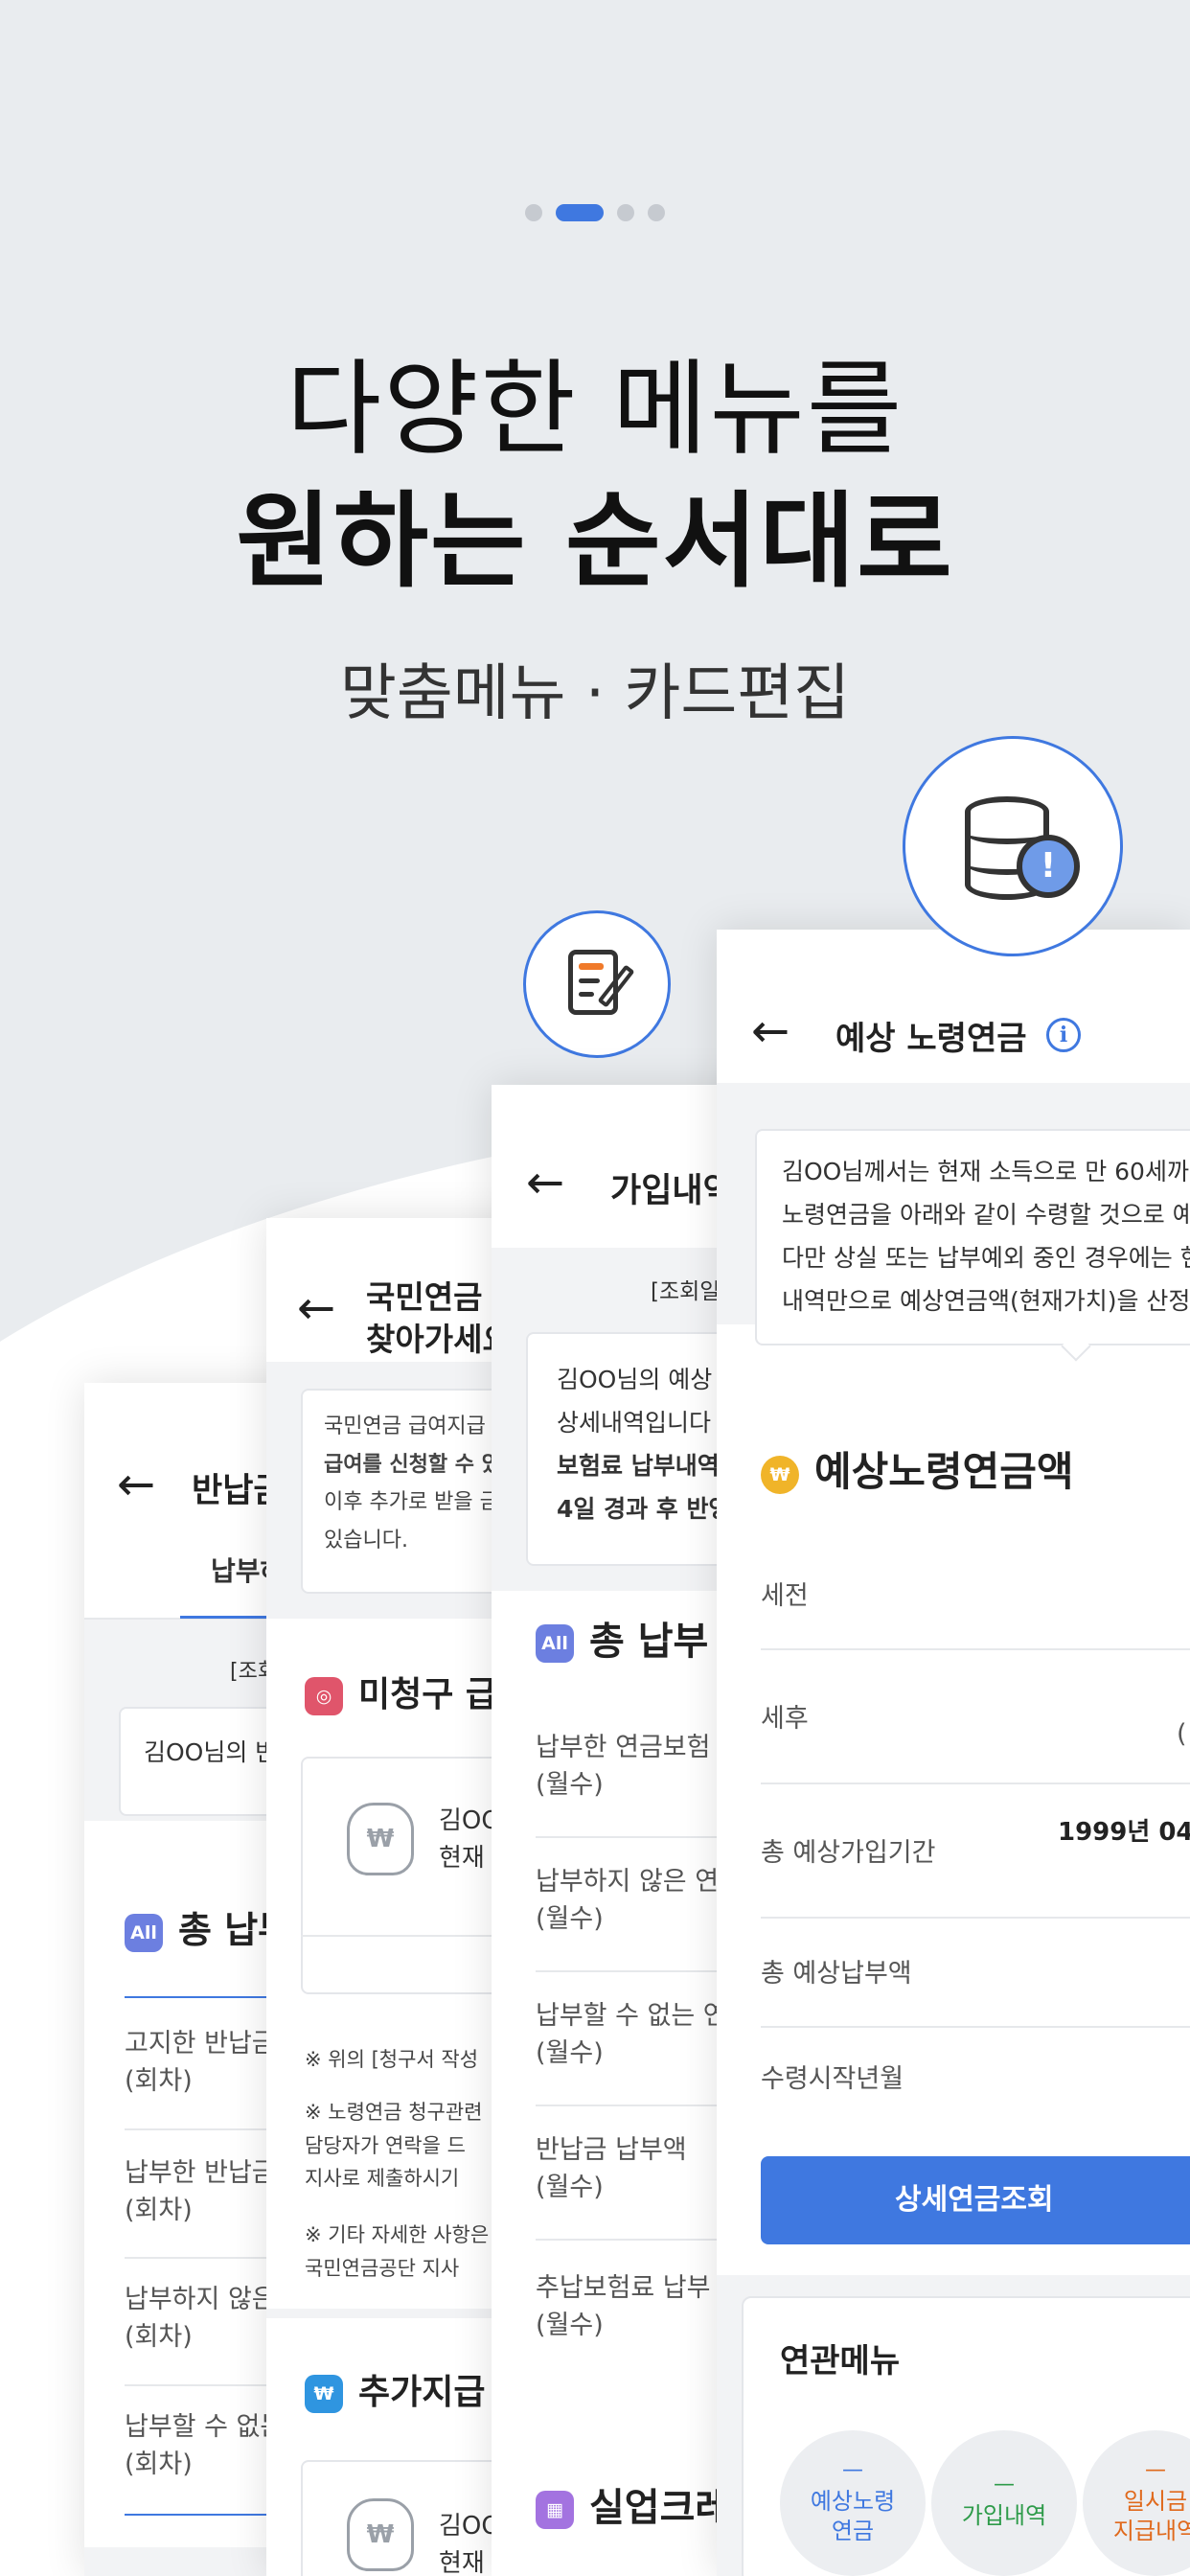 The width and height of the screenshot is (1190, 2576). I want to click on related-subscription-chip: — 가입내역, so click(1004, 2503).